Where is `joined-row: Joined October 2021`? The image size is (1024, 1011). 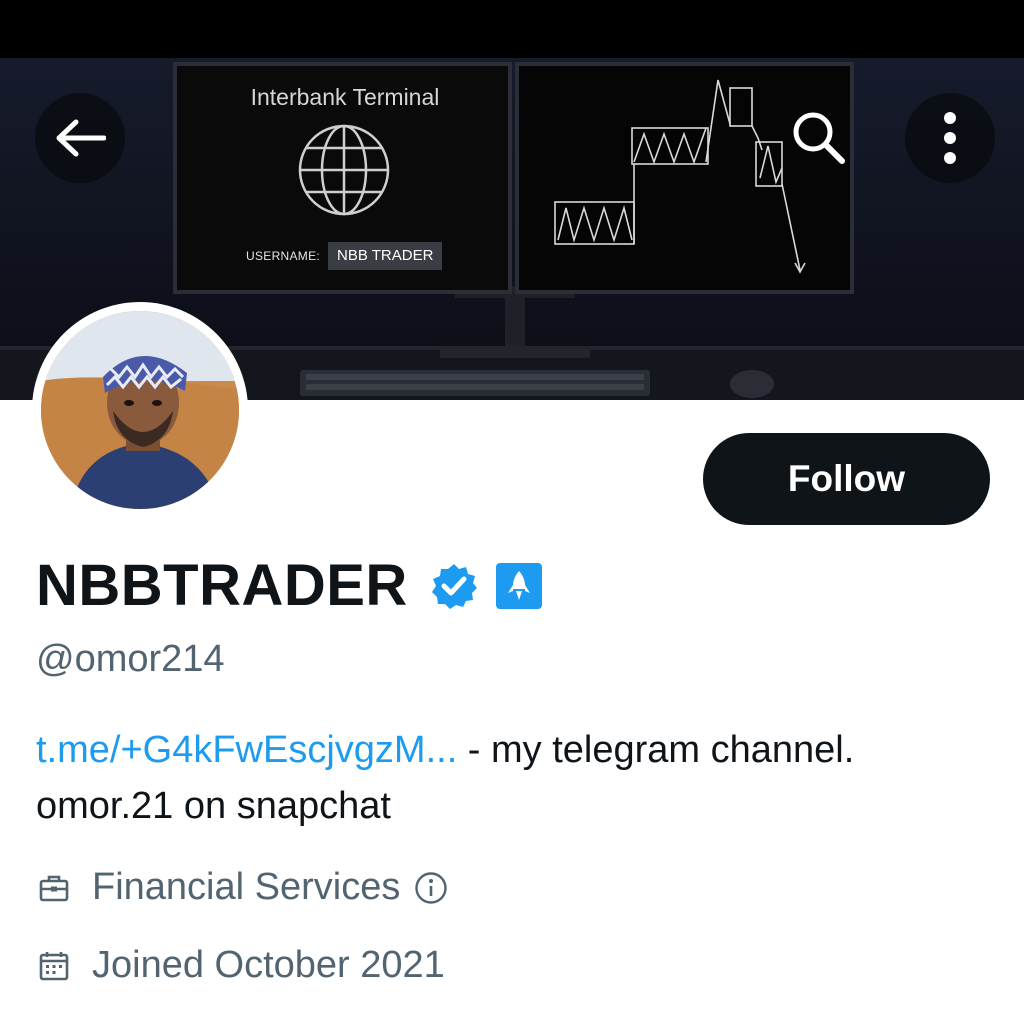 joined-row: Joined October 2021 is located at coordinates (241, 965).